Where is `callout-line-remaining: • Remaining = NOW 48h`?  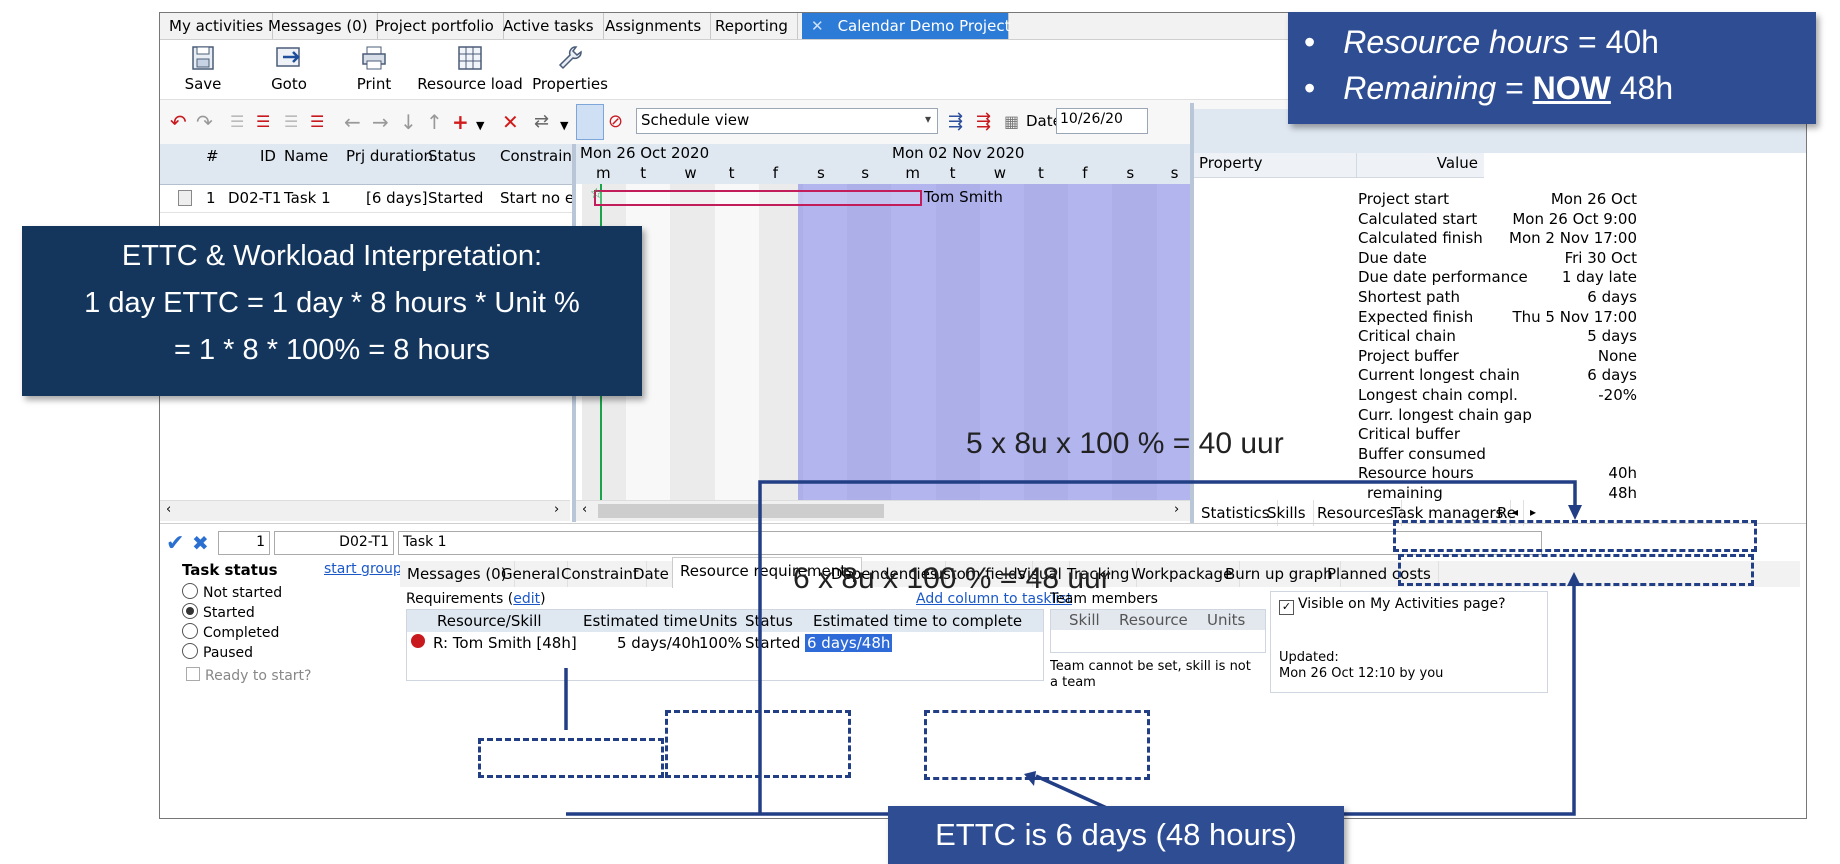
callout-line-remaining: • Remaining = NOW 48h is located at coordinates (1488, 88).